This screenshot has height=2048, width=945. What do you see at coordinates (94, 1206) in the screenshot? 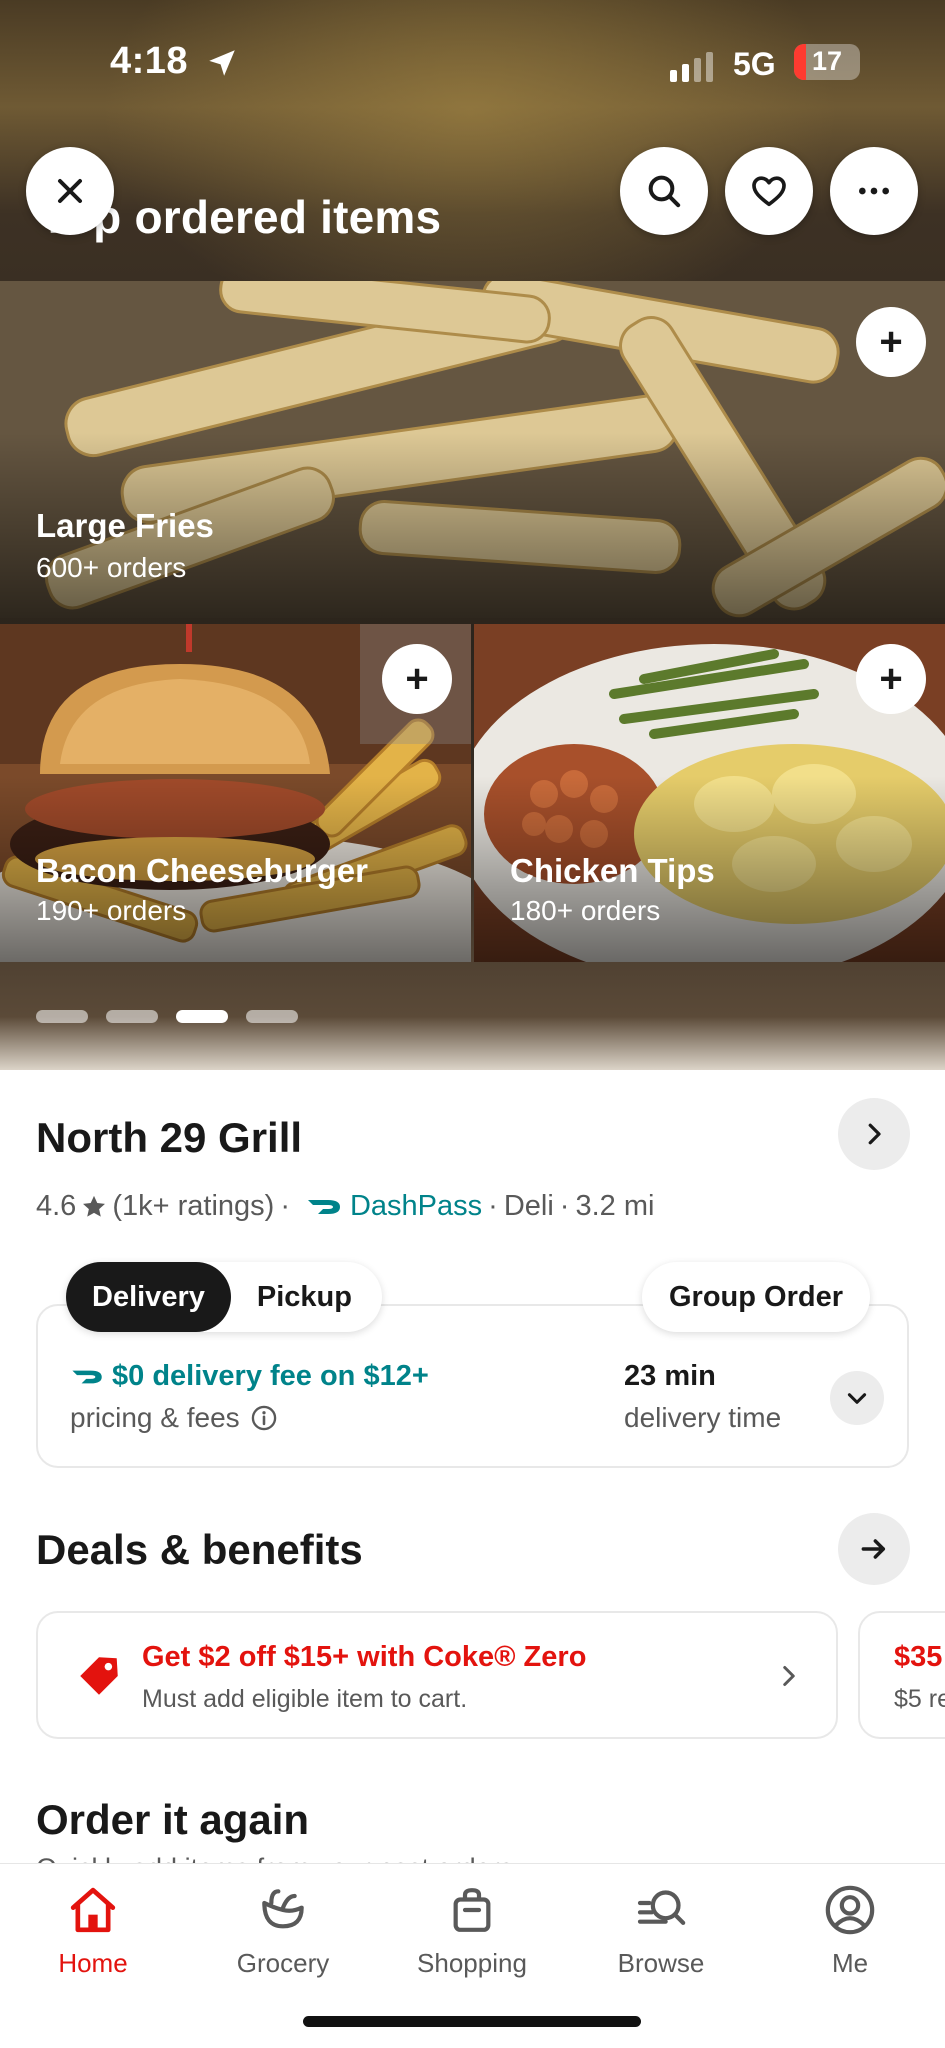
I see `star-icon` at bounding box center [94, 1206].